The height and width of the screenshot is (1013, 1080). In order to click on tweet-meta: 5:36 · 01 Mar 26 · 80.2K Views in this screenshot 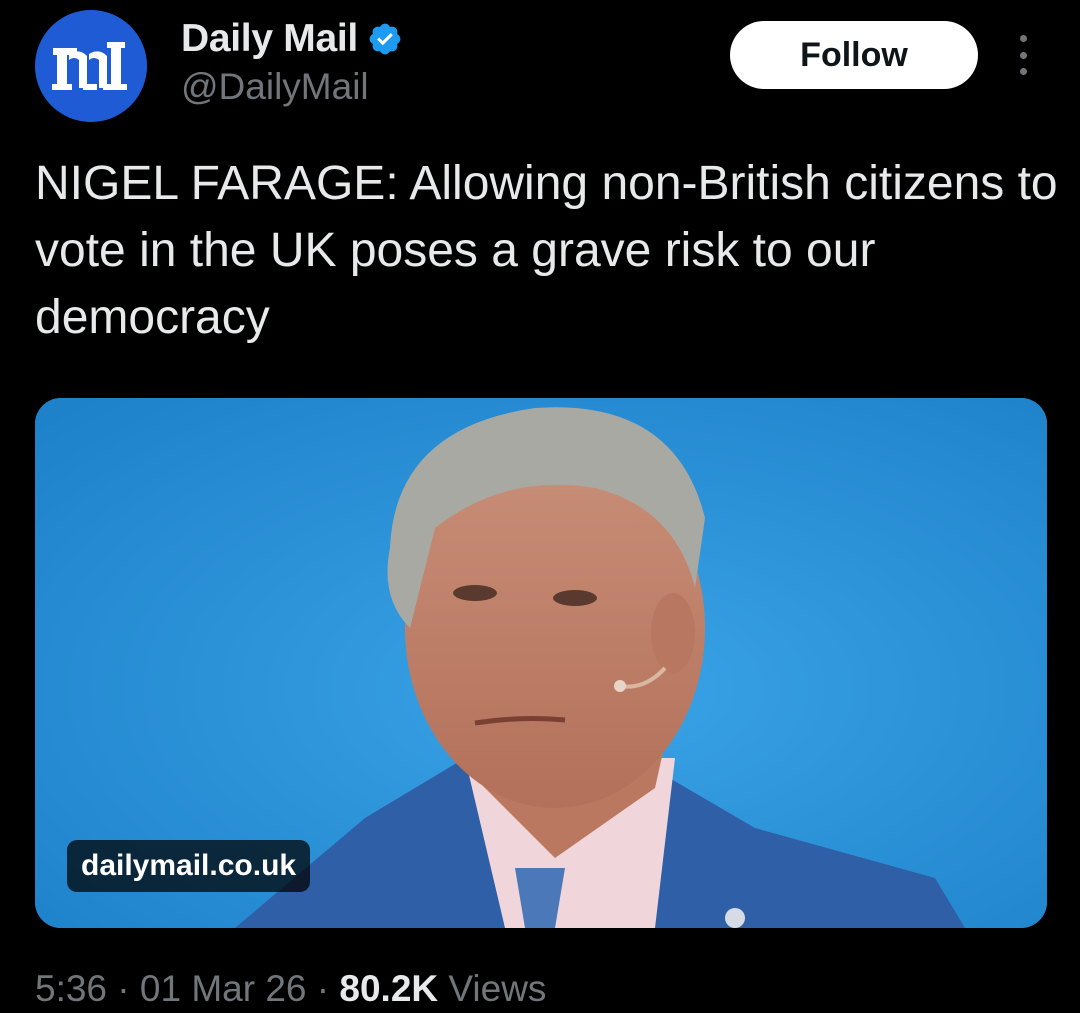, I will do `click(290, 989)`.